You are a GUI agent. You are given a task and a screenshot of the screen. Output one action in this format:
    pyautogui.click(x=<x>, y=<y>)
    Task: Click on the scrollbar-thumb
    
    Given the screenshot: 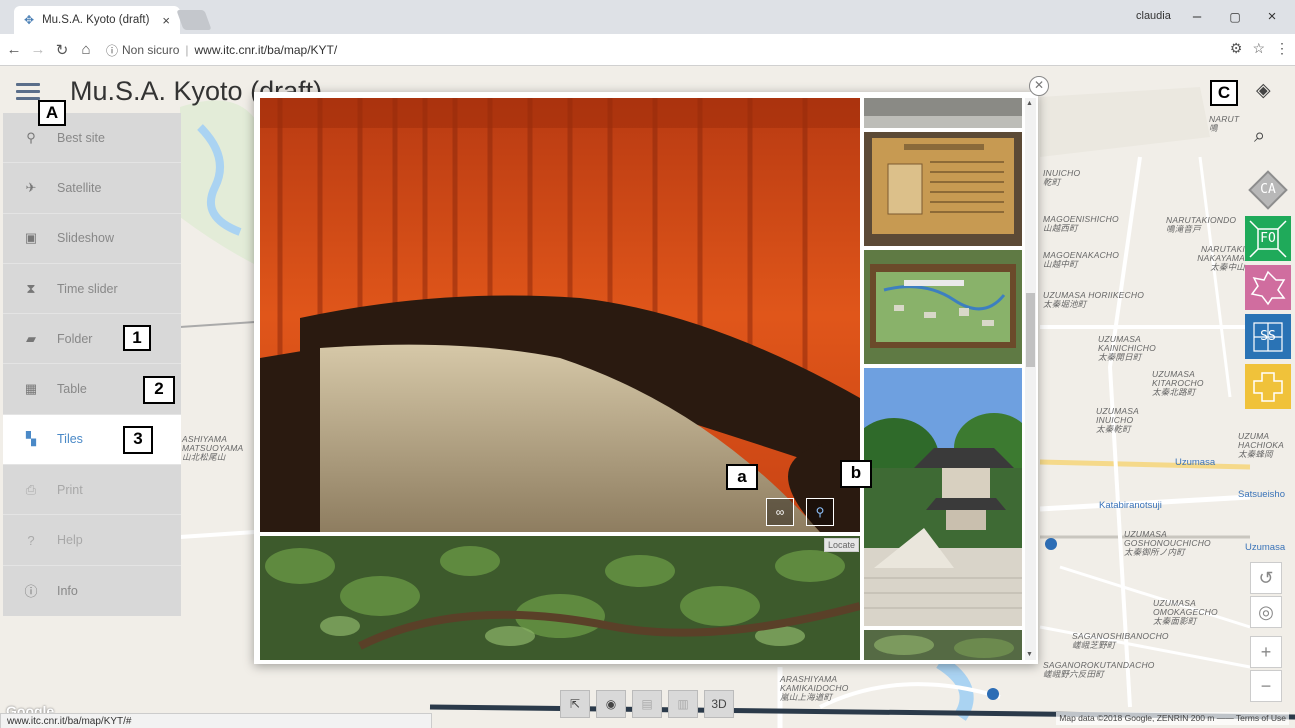 What is the action you would take?
    pyautogui.click(x=1030, y=330)
    